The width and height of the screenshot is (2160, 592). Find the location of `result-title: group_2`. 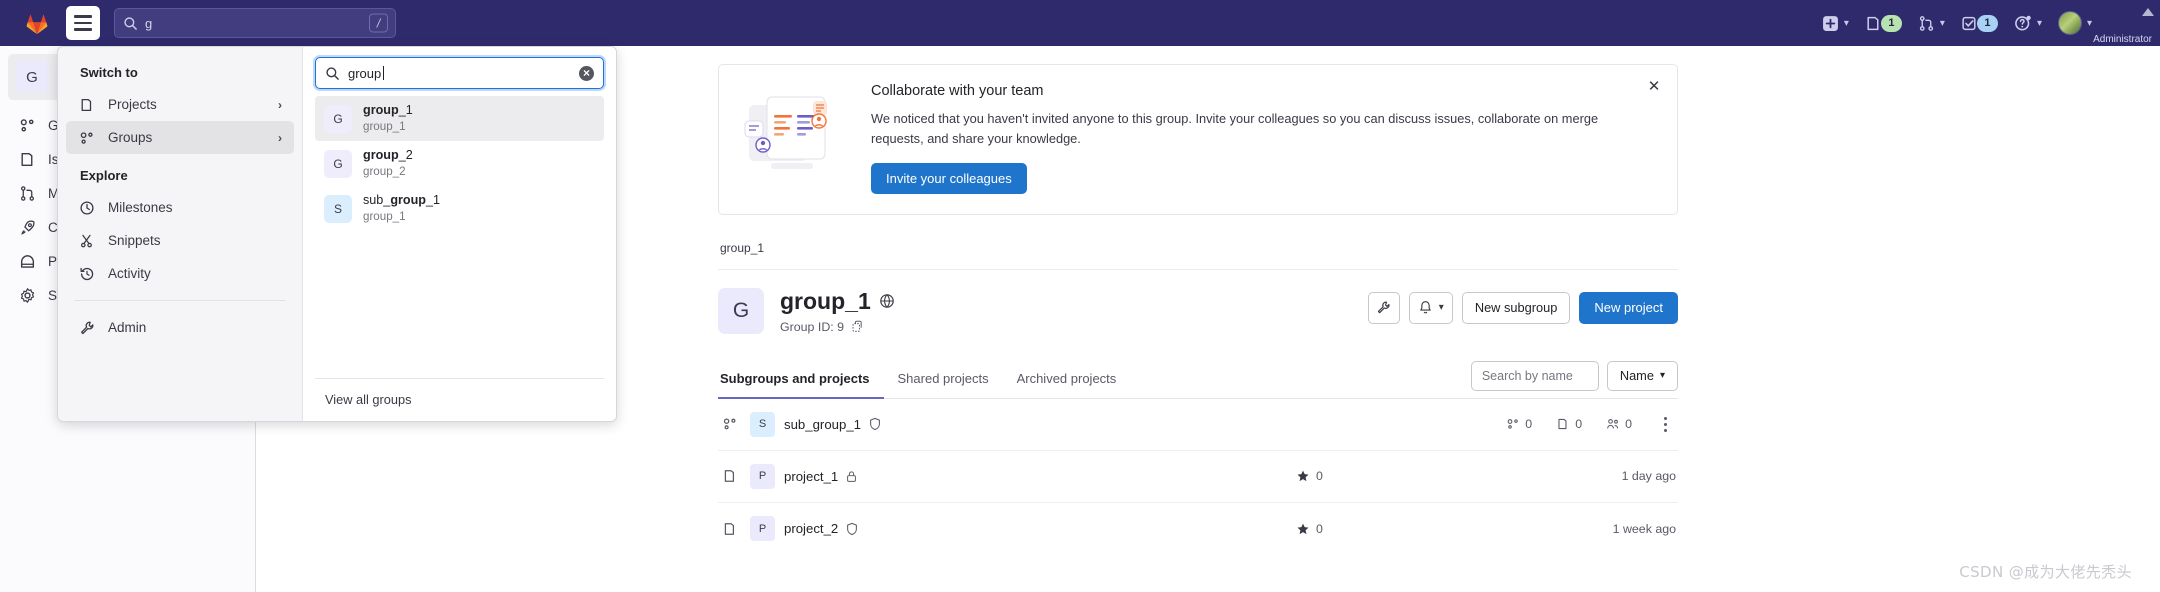

result-title: group_2 is located at coordinates (388, 156).